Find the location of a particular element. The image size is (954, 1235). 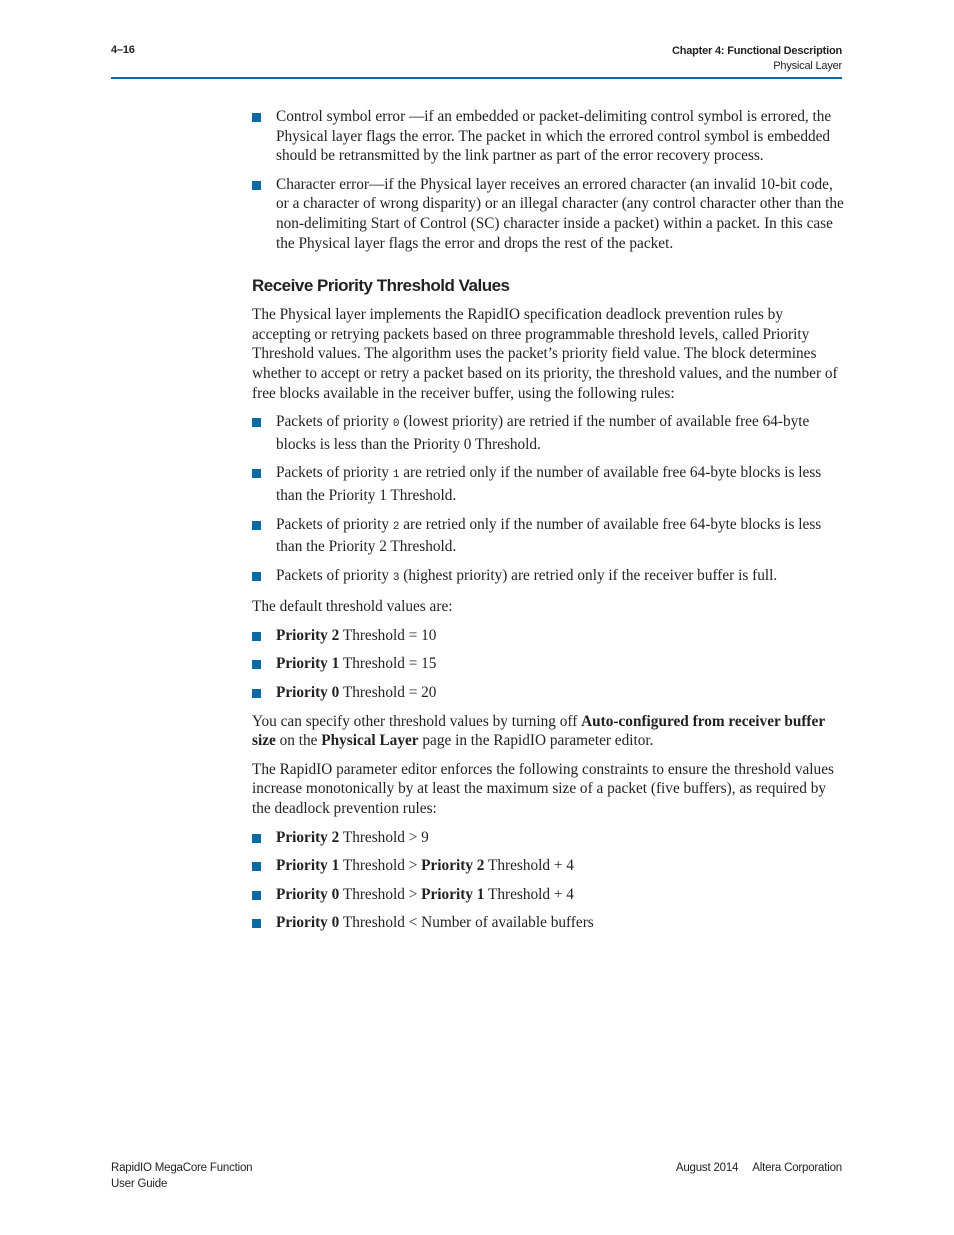

default-item: Priority 1 Threshold = 15 is located at coordinates (548, 664).